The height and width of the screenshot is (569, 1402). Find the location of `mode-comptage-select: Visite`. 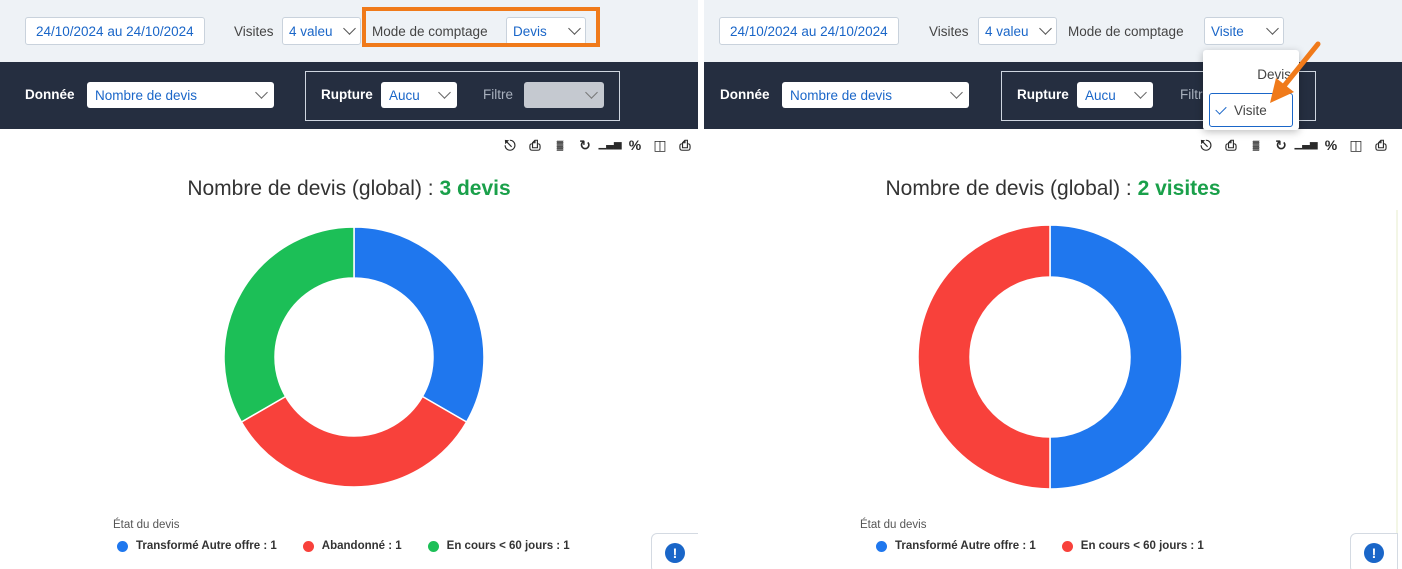

mode-comptage-select: Visite is located at coordinates (1244, 31).